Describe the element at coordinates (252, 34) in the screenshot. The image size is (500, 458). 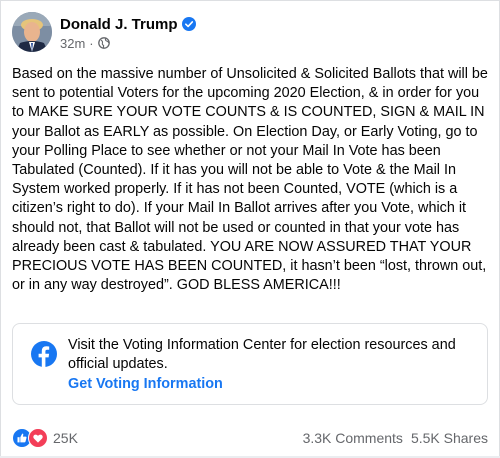
I see `post-header: Donald J. Trump 32m ·` at that location.